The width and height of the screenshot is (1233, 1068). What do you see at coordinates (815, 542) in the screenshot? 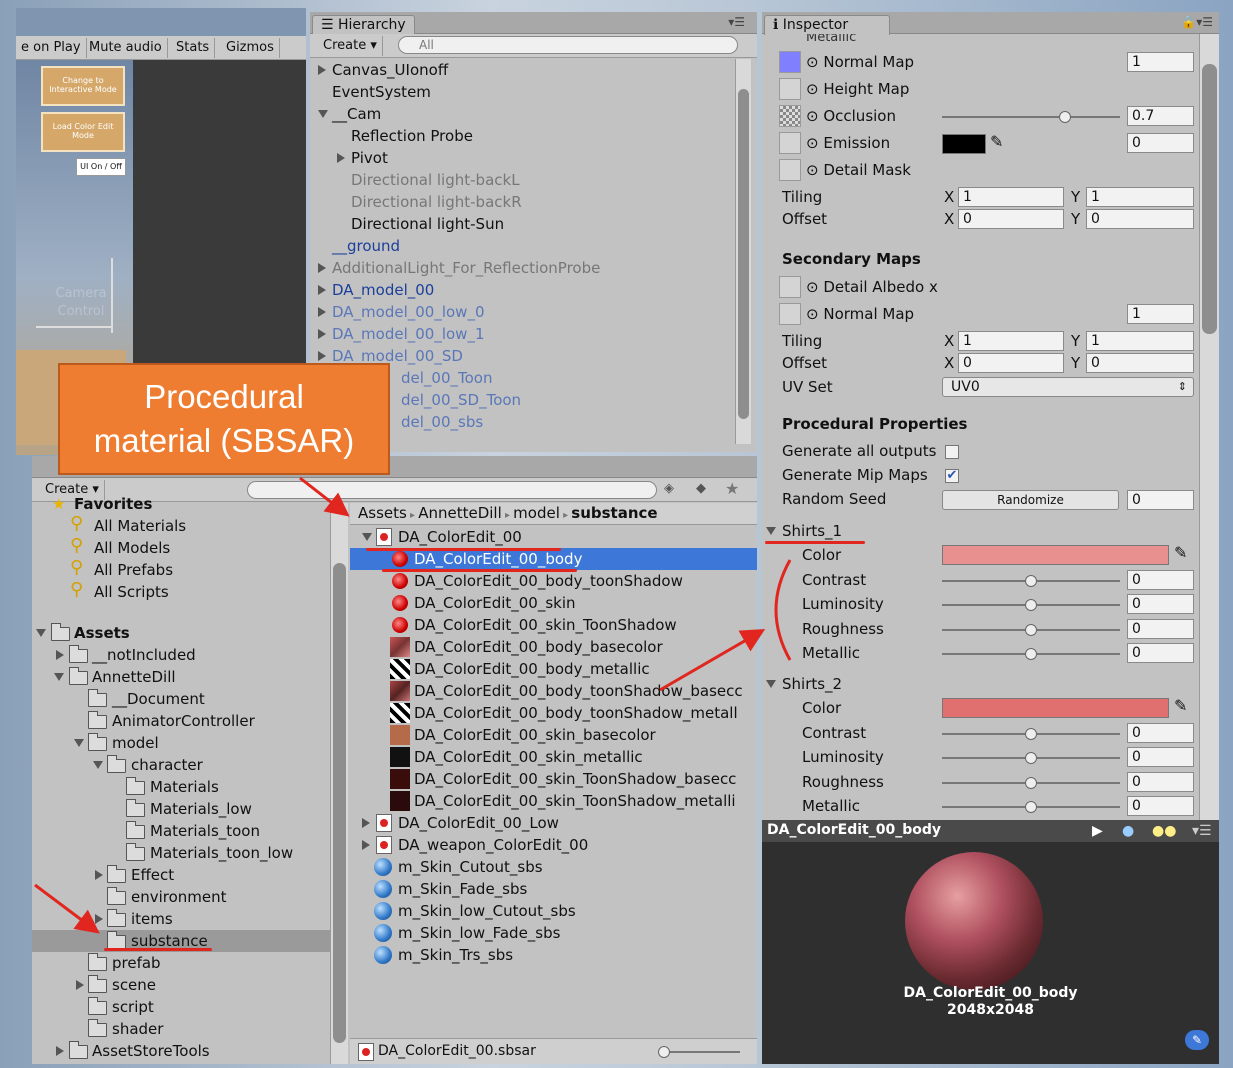
I see `underline-shirts` at bounding box center [815, 542].